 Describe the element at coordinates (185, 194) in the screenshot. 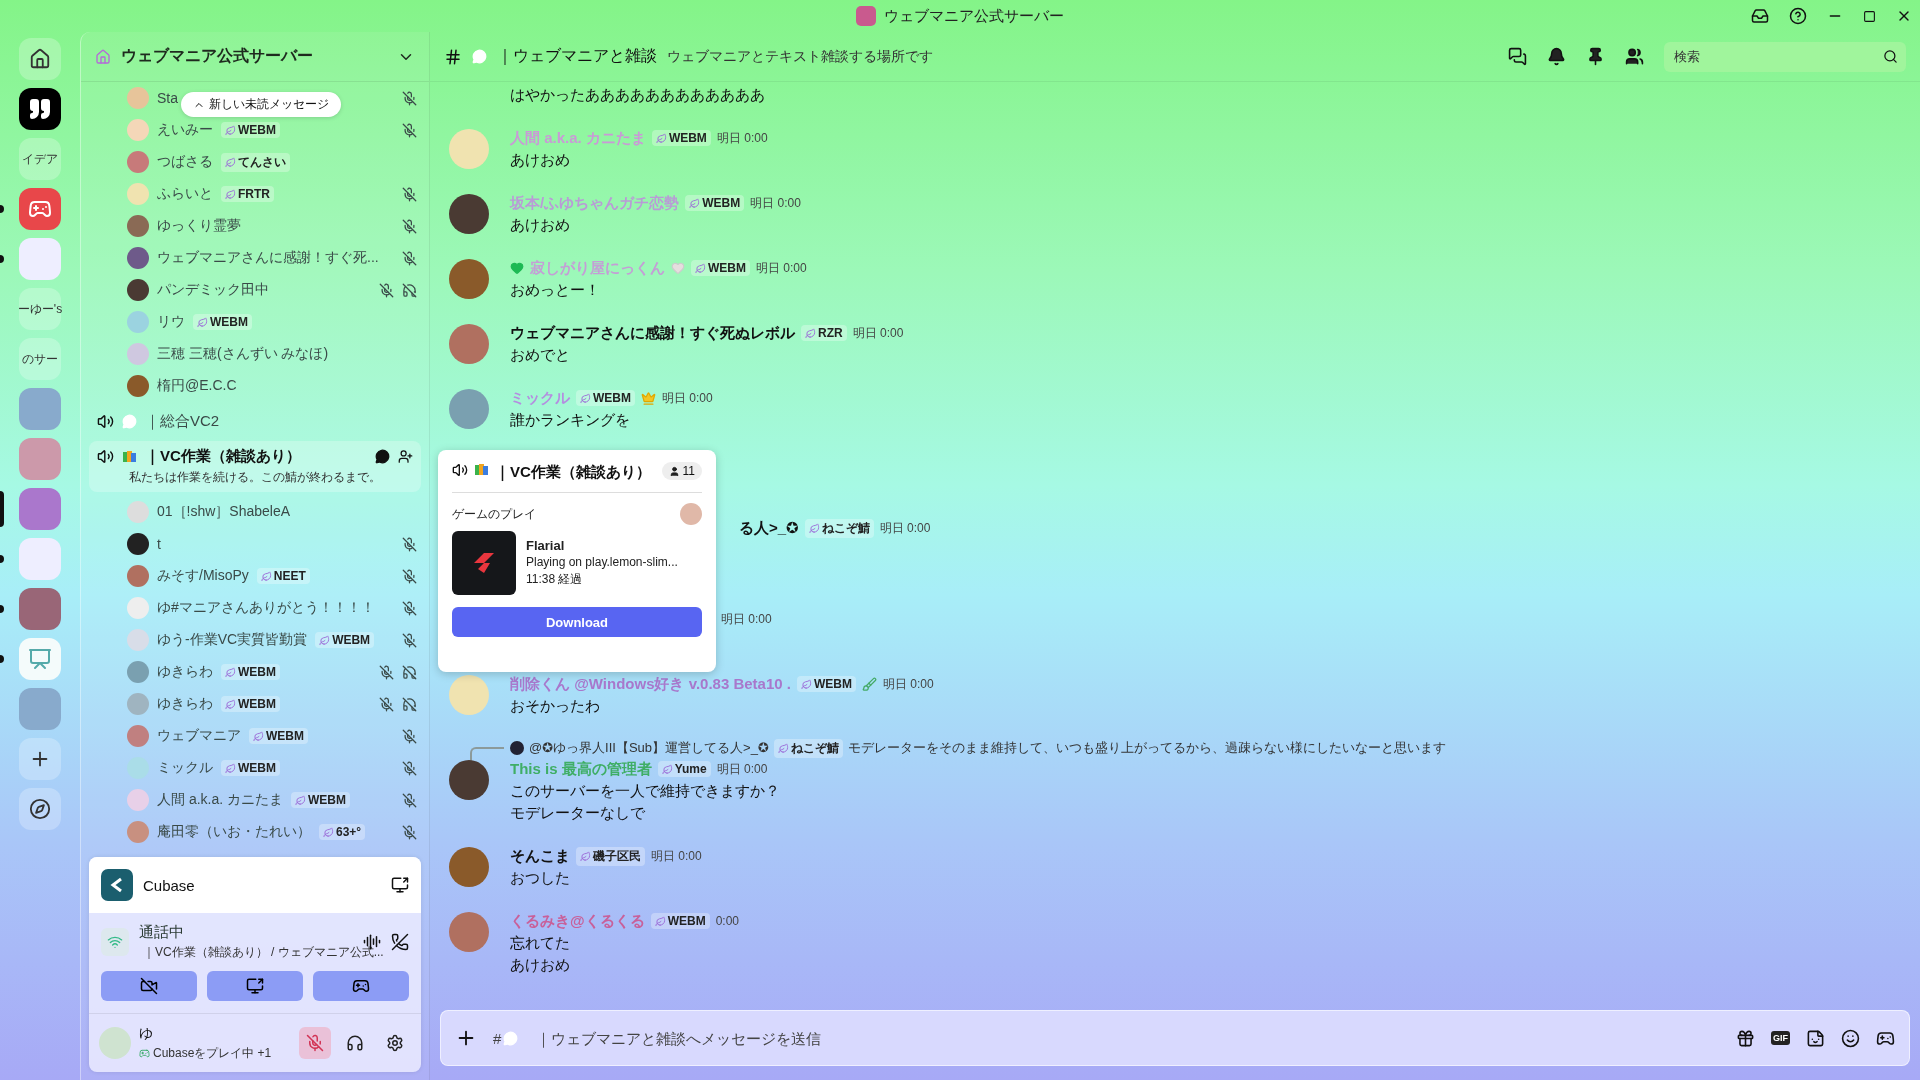

I see `member-name: ふらいと` at that location.